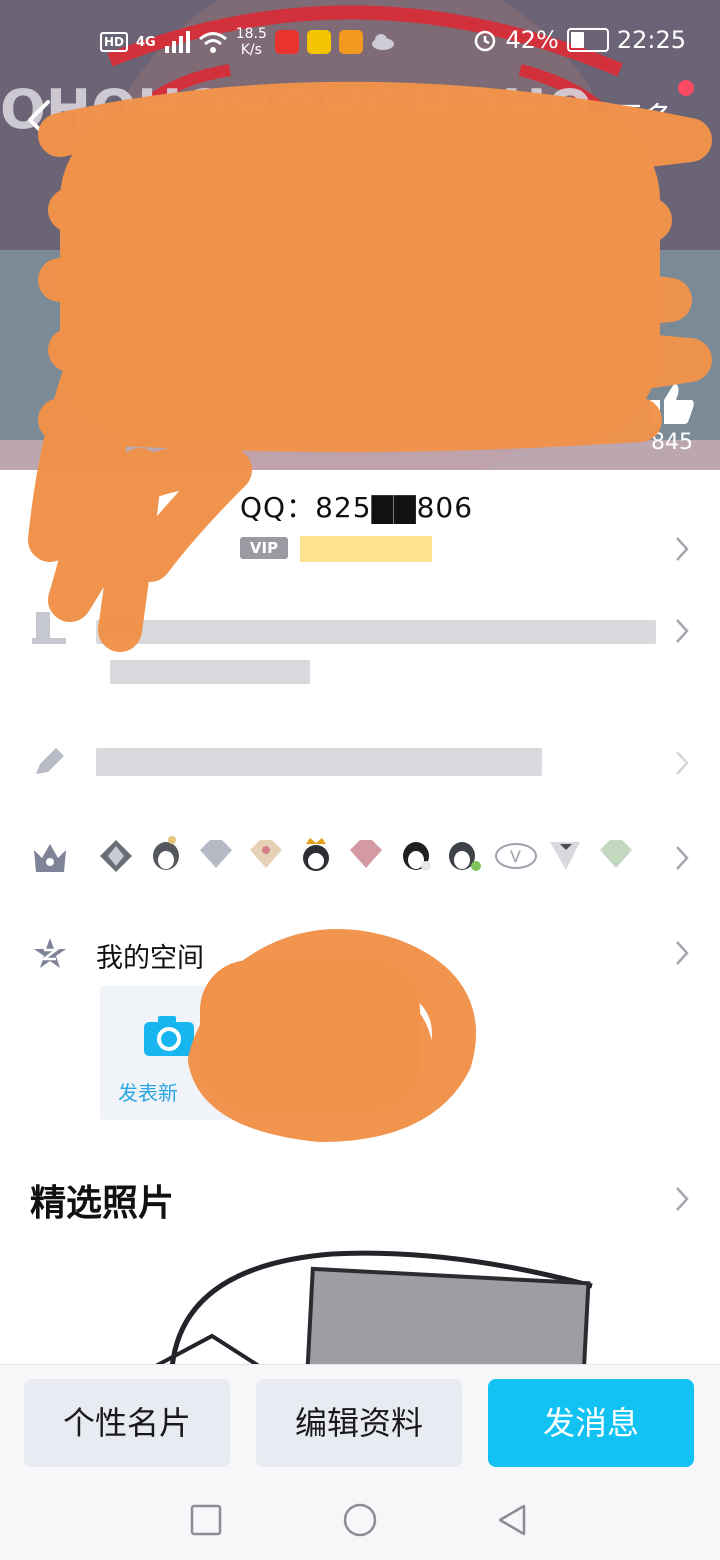  Describe the element at coordinates (116, 856) in the screenshot. I see `medal-silver-crown` at that location.